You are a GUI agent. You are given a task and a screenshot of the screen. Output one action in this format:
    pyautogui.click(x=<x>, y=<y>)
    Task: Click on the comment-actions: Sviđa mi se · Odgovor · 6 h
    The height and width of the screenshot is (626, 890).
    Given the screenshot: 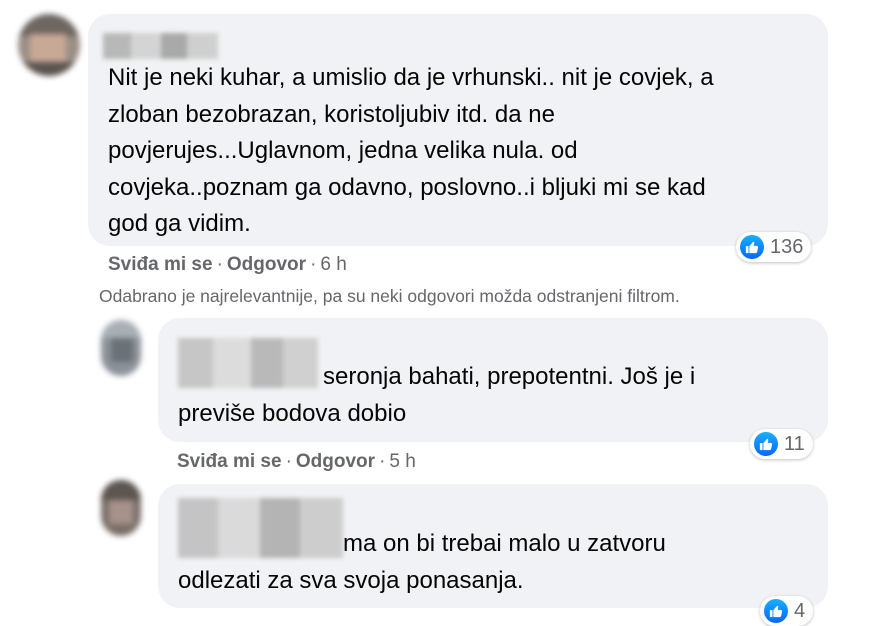 What is the action you would take?
    pyautogui.click(x=227, y=265)
    